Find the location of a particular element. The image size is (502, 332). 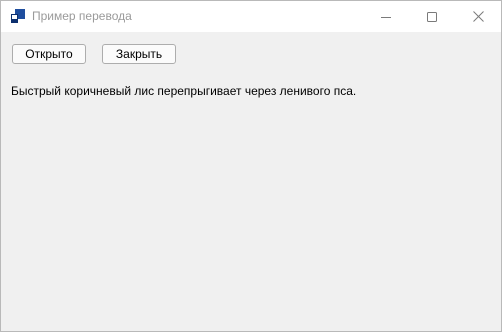

maximize-button is located at coordinates (432, 16).